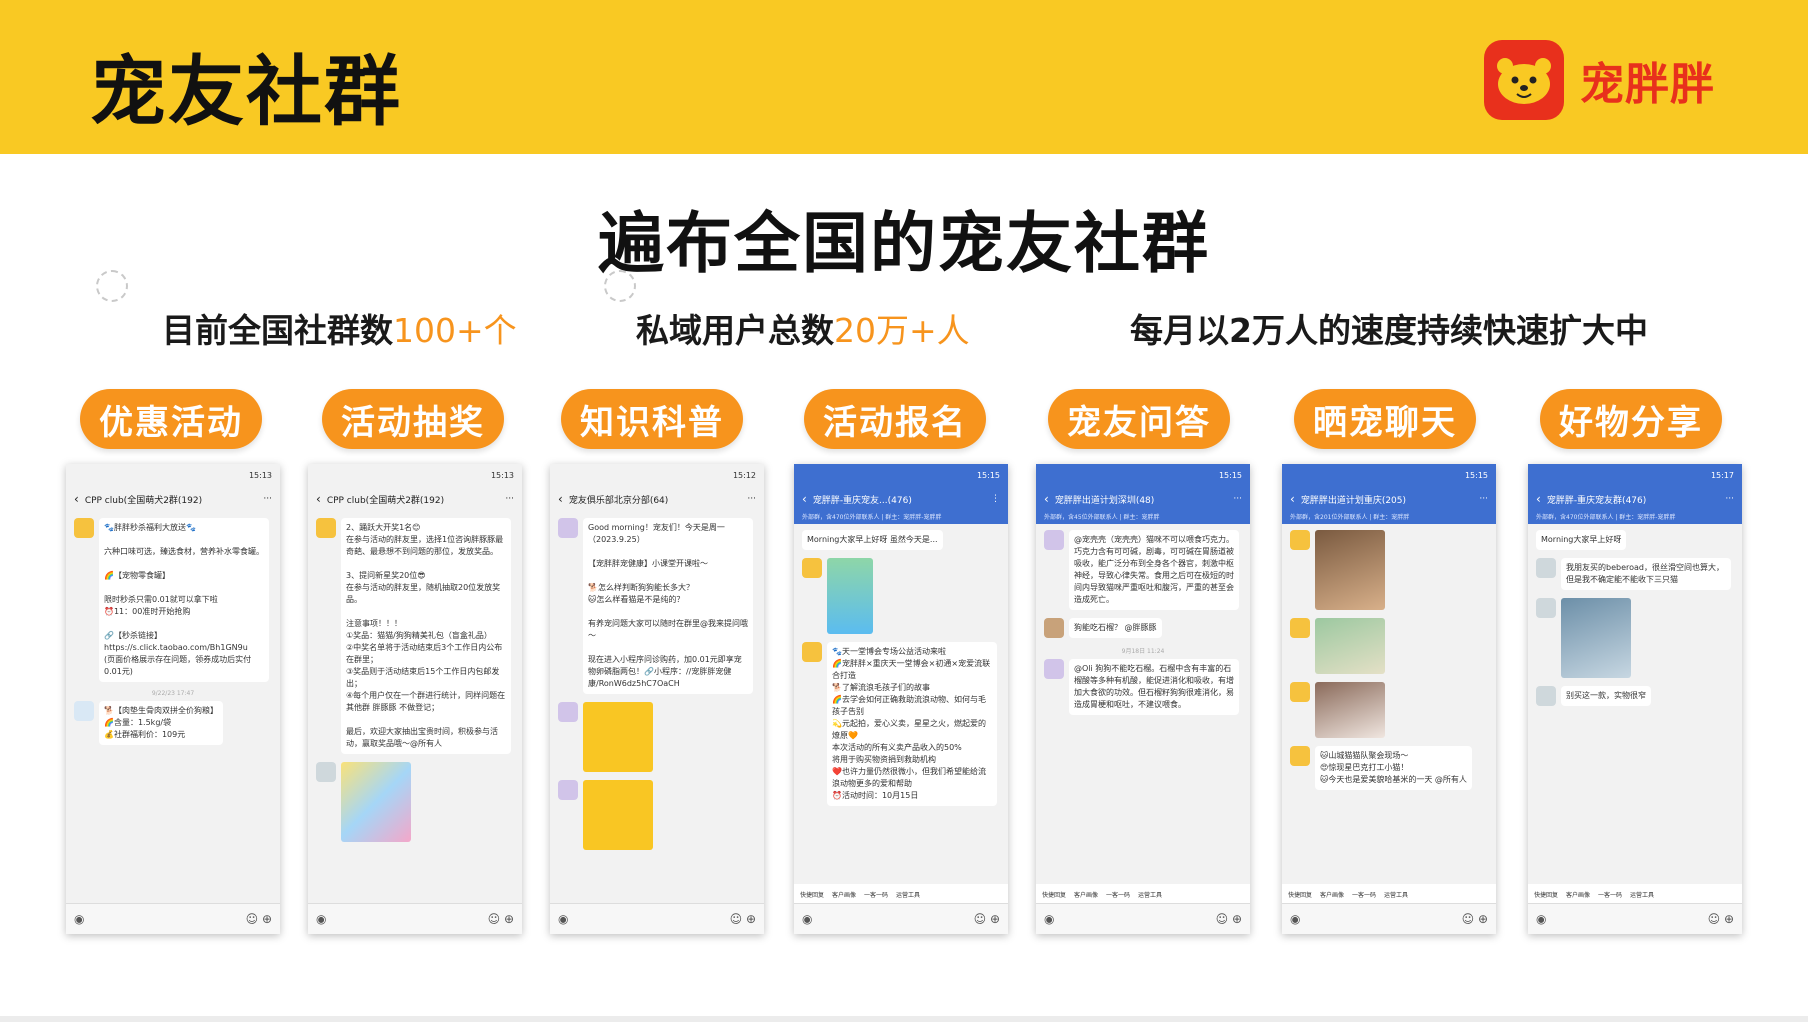 The width and height of the screenshot is (1808, 1022). I want to click on stat-value: 20万+人, so click(902, 330).